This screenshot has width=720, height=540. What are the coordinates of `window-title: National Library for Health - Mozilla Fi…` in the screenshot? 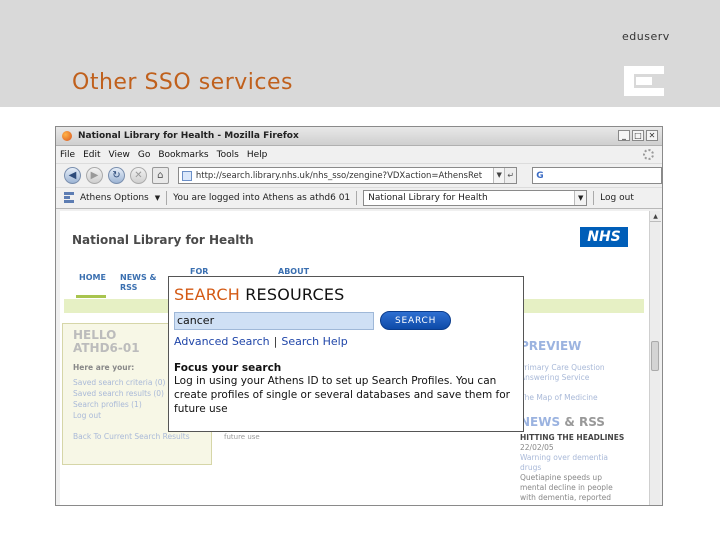 It's located at (188, 136).